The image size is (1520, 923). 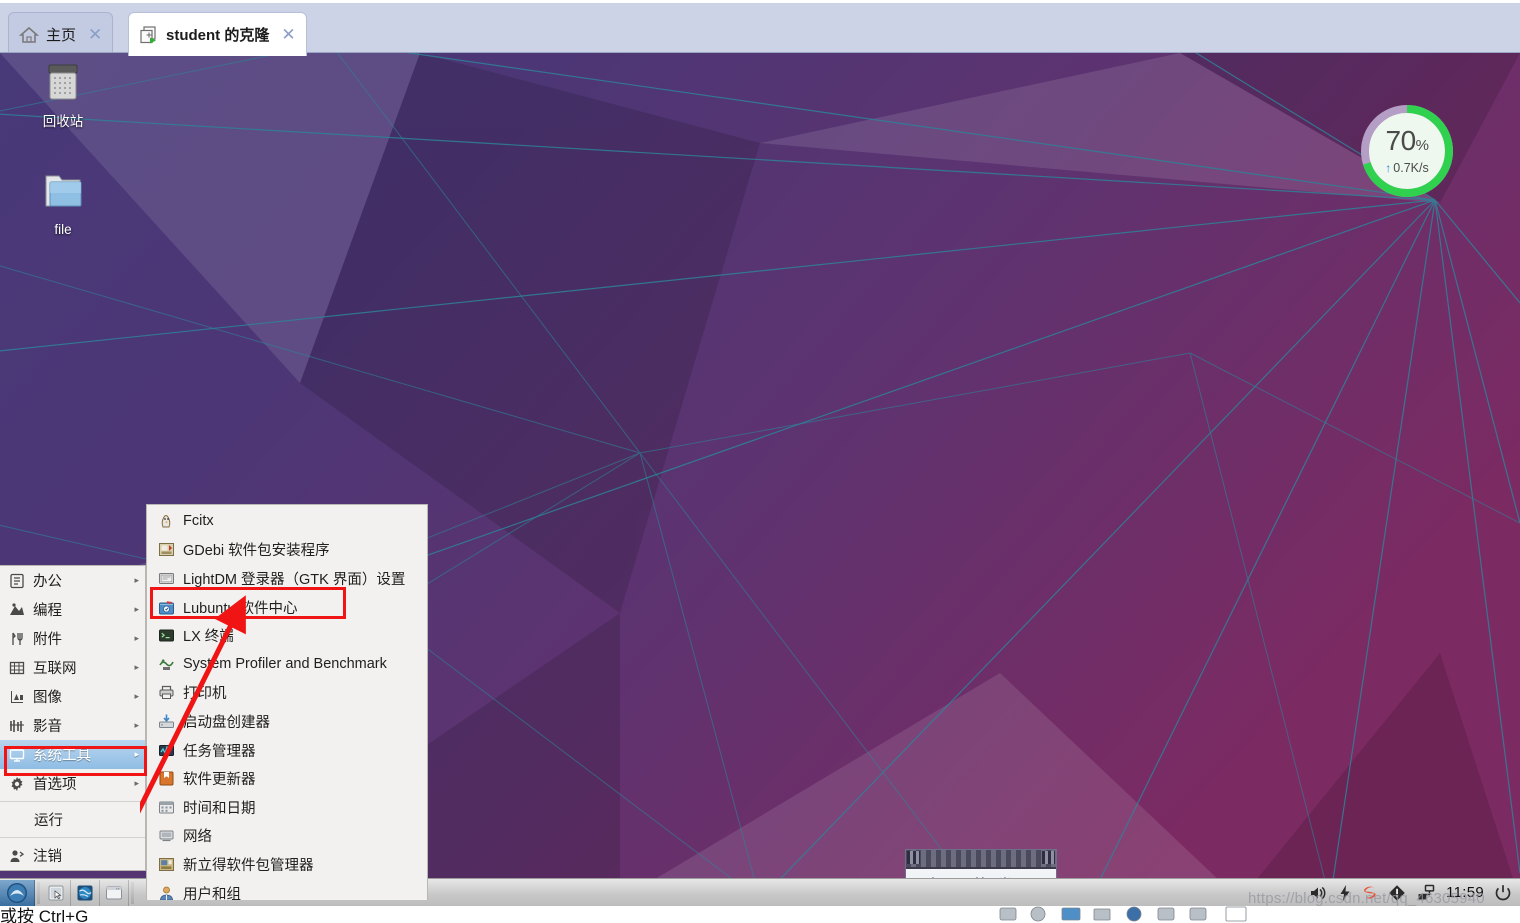 I want to click on start-menu-button, so click(x=17, y=892).